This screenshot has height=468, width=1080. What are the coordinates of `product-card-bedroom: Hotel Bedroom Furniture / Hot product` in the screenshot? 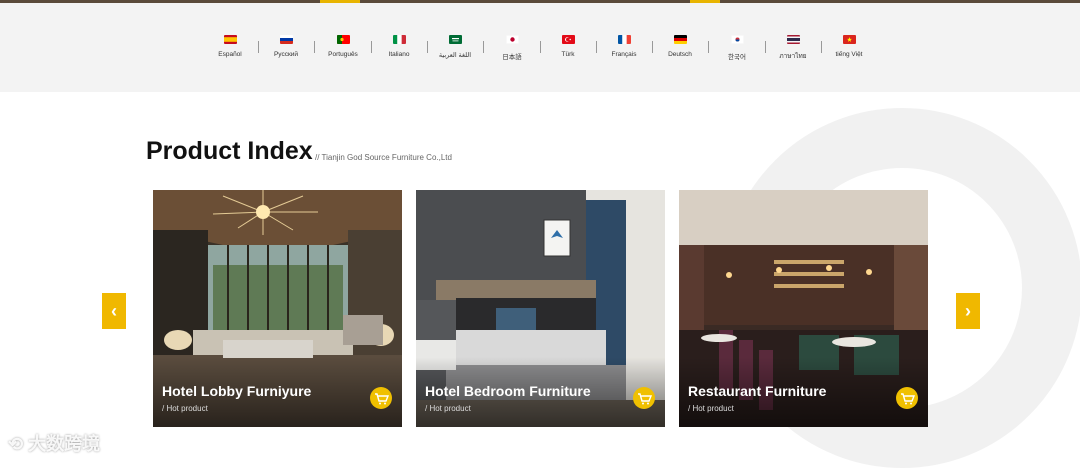 It's located at (540, 308).